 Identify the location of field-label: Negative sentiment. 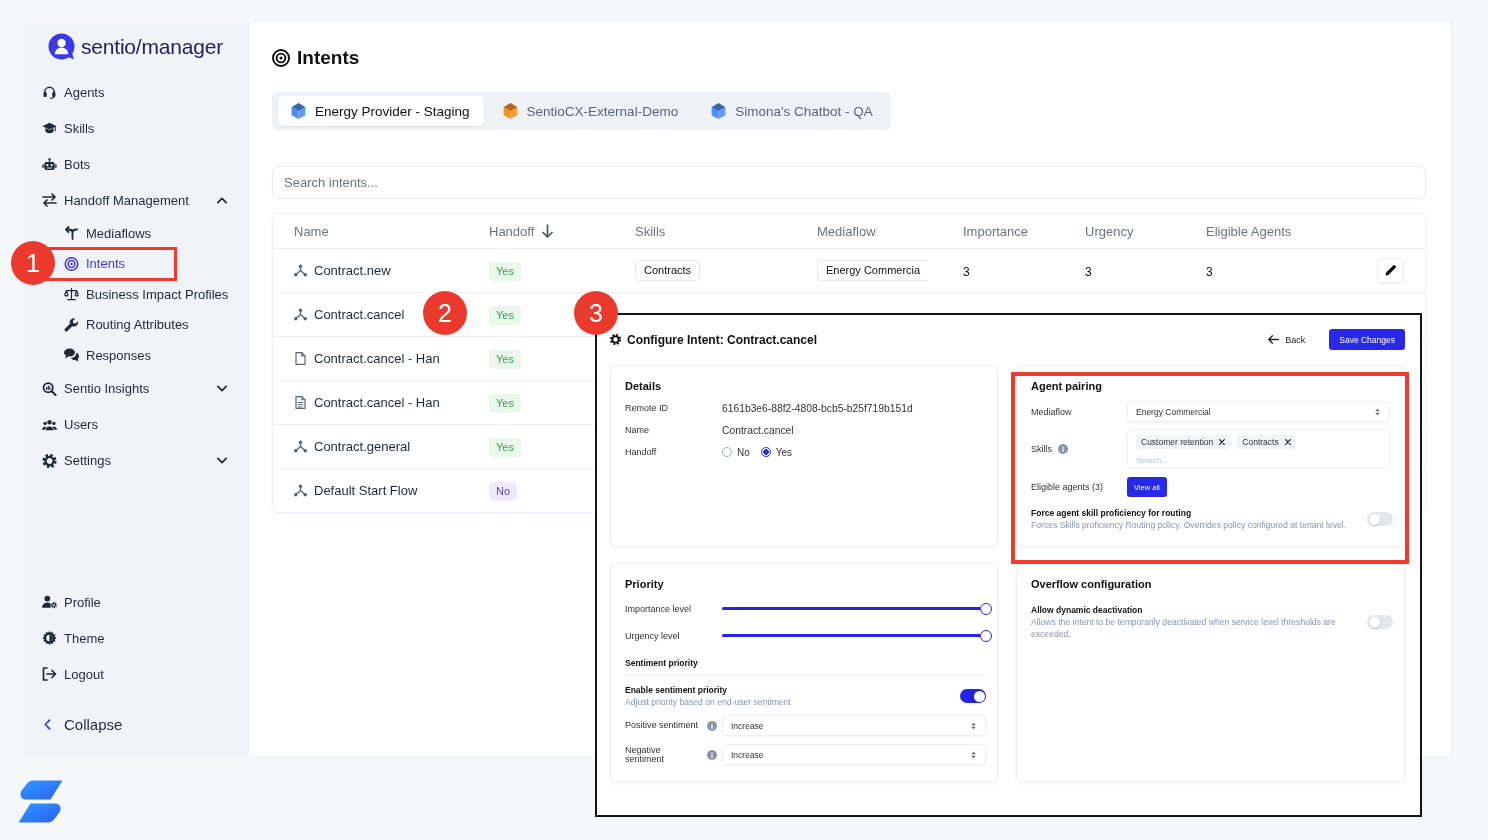
(645, 754).